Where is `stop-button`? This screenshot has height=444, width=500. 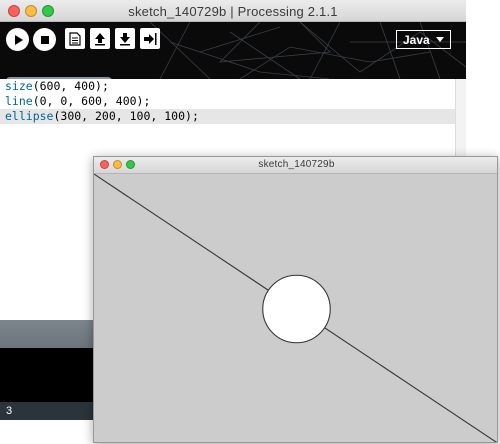 stop-button is located at coordinates (44, 39).